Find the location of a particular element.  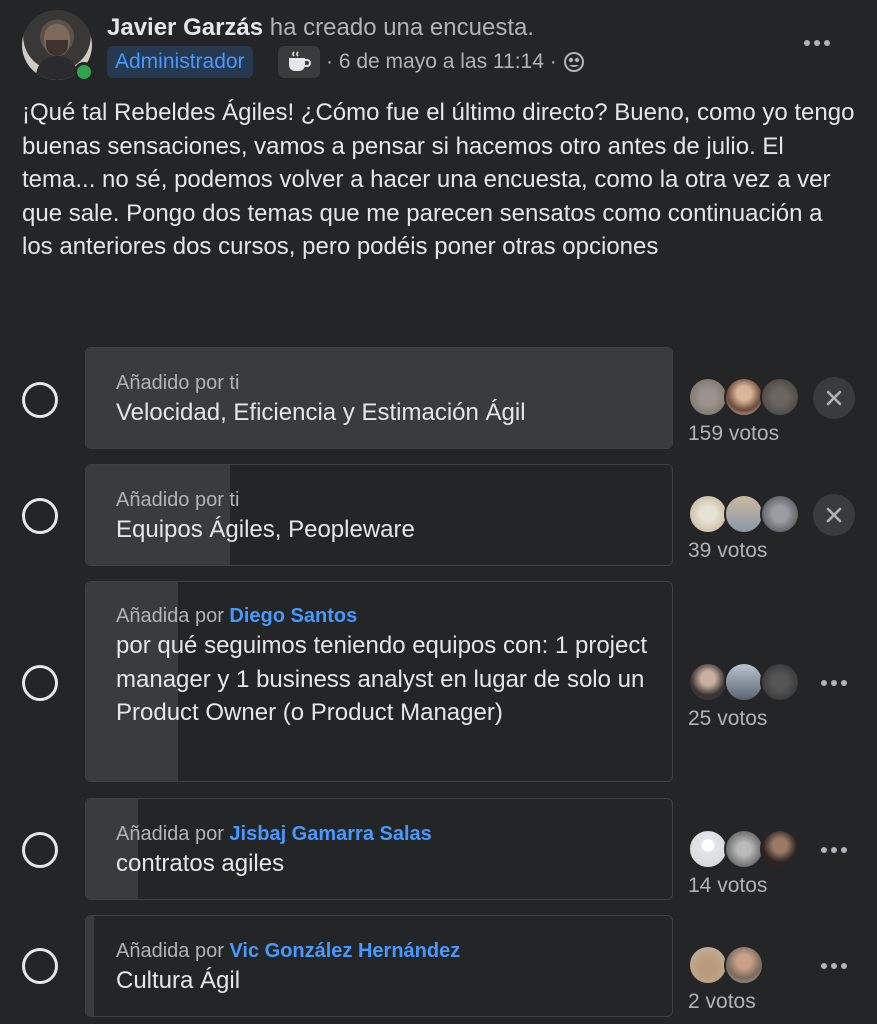

poll-option-added-by: Añadida por Vic González Hernández is located at coordinates (288, 951).